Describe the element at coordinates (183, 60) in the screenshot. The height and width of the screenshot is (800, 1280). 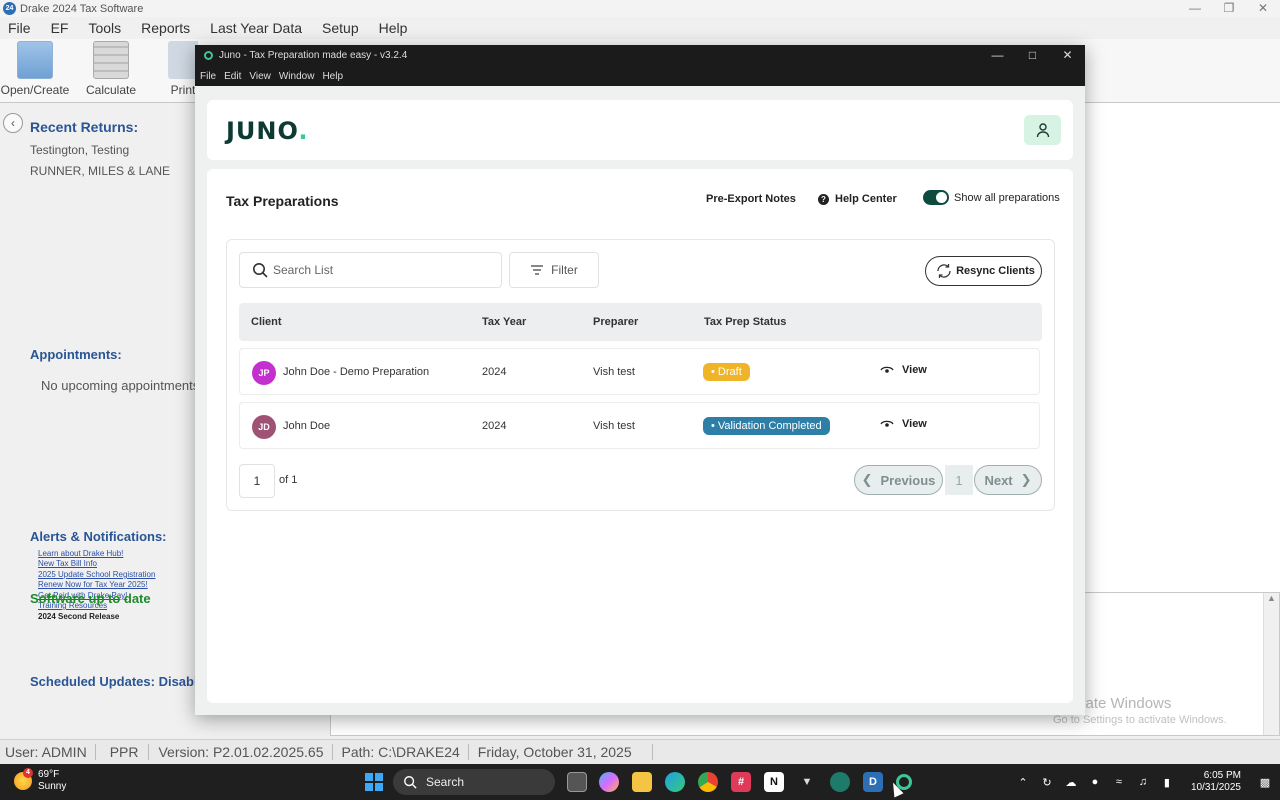
I see `printer-icon` at that location.